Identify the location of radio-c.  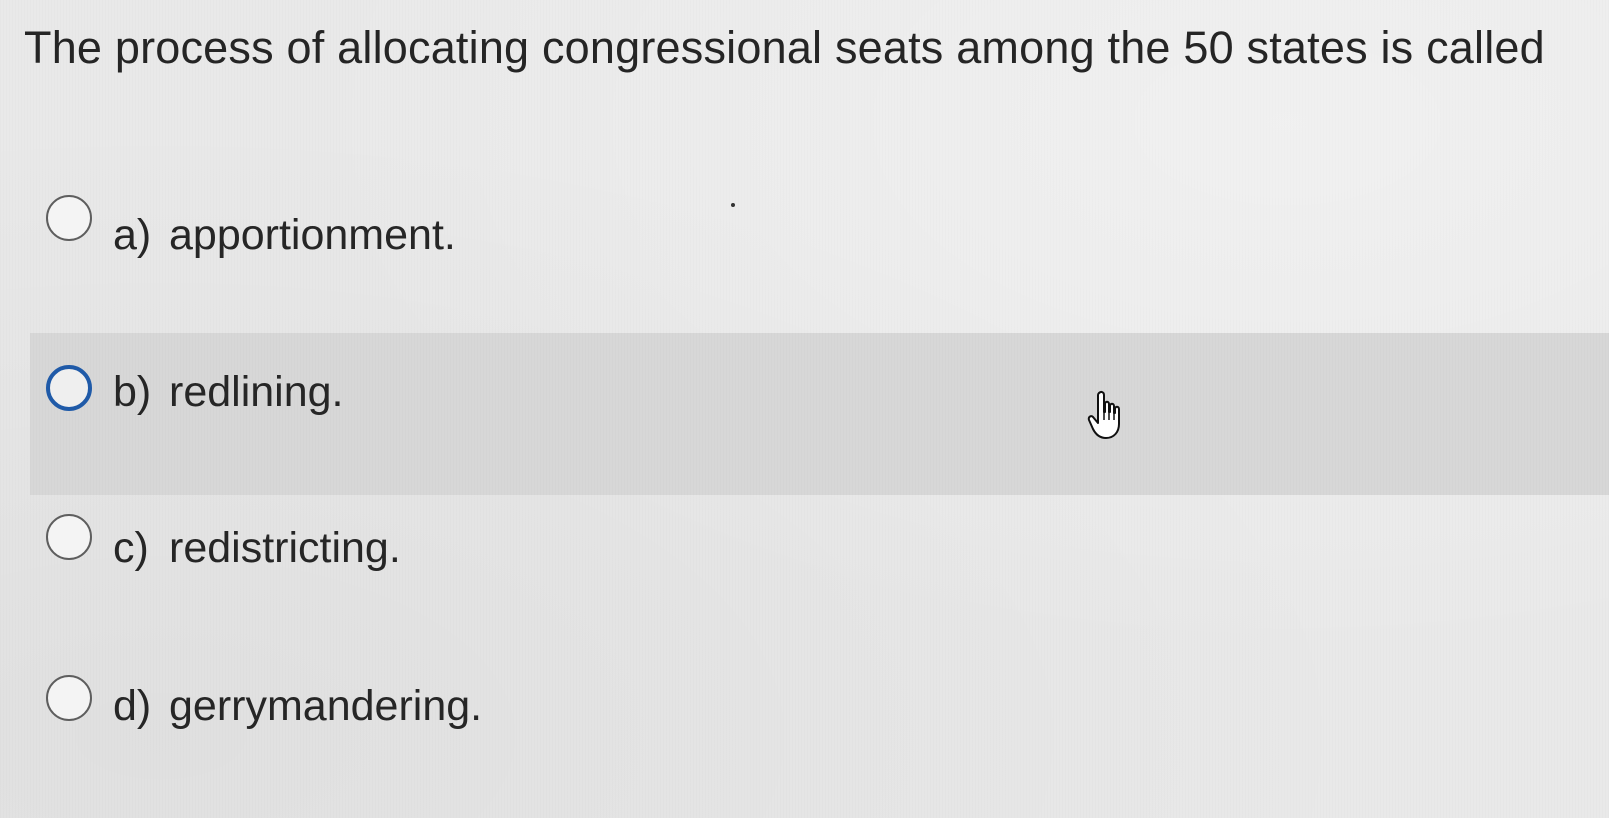
(69, 537).